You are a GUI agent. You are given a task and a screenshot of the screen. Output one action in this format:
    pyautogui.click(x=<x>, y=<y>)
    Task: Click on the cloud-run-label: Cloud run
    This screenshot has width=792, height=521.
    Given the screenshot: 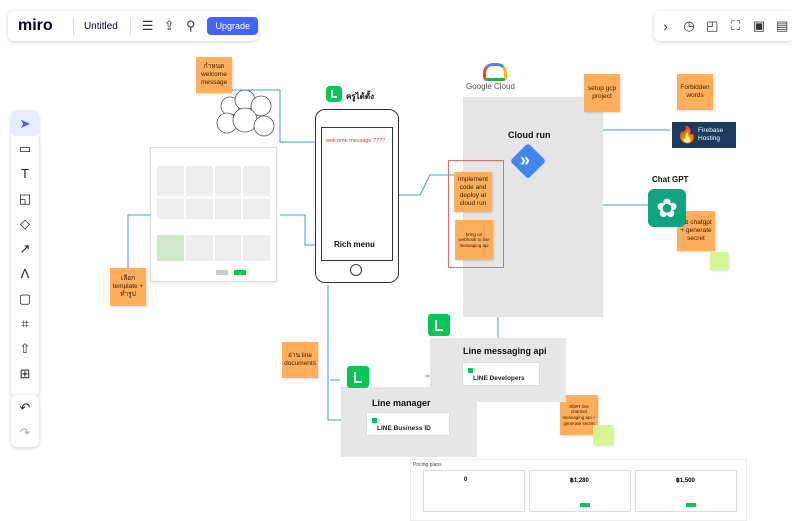 What is the action you would take?
    pyautogui.click(x=529, y=135)
    